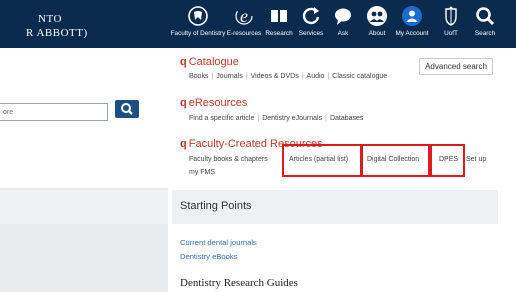 The image size is (516, 292). What do you see at coordinates (377, 33) in the screenshot?
I see `nav-label: About` at bounding box center [377, 33].